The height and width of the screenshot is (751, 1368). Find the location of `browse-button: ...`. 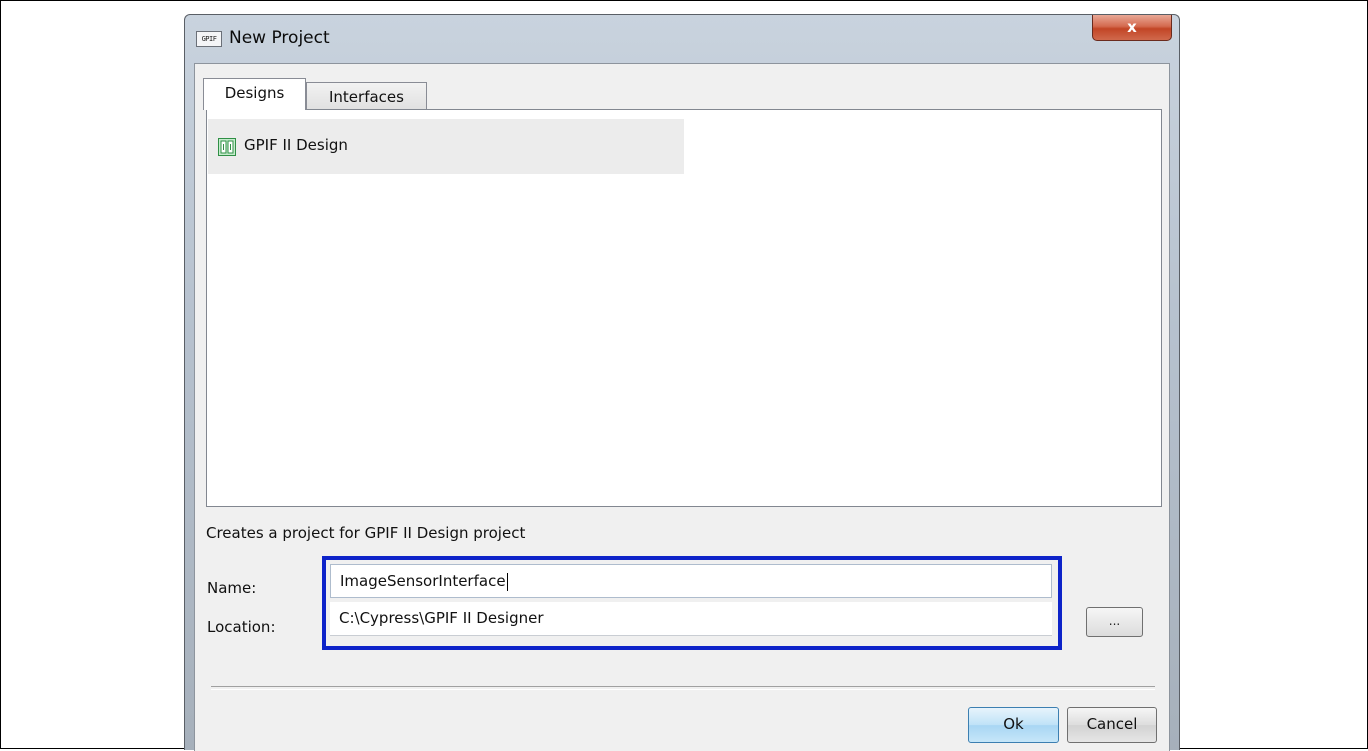

browse-button: ... is located at coordinates (1114, 622).